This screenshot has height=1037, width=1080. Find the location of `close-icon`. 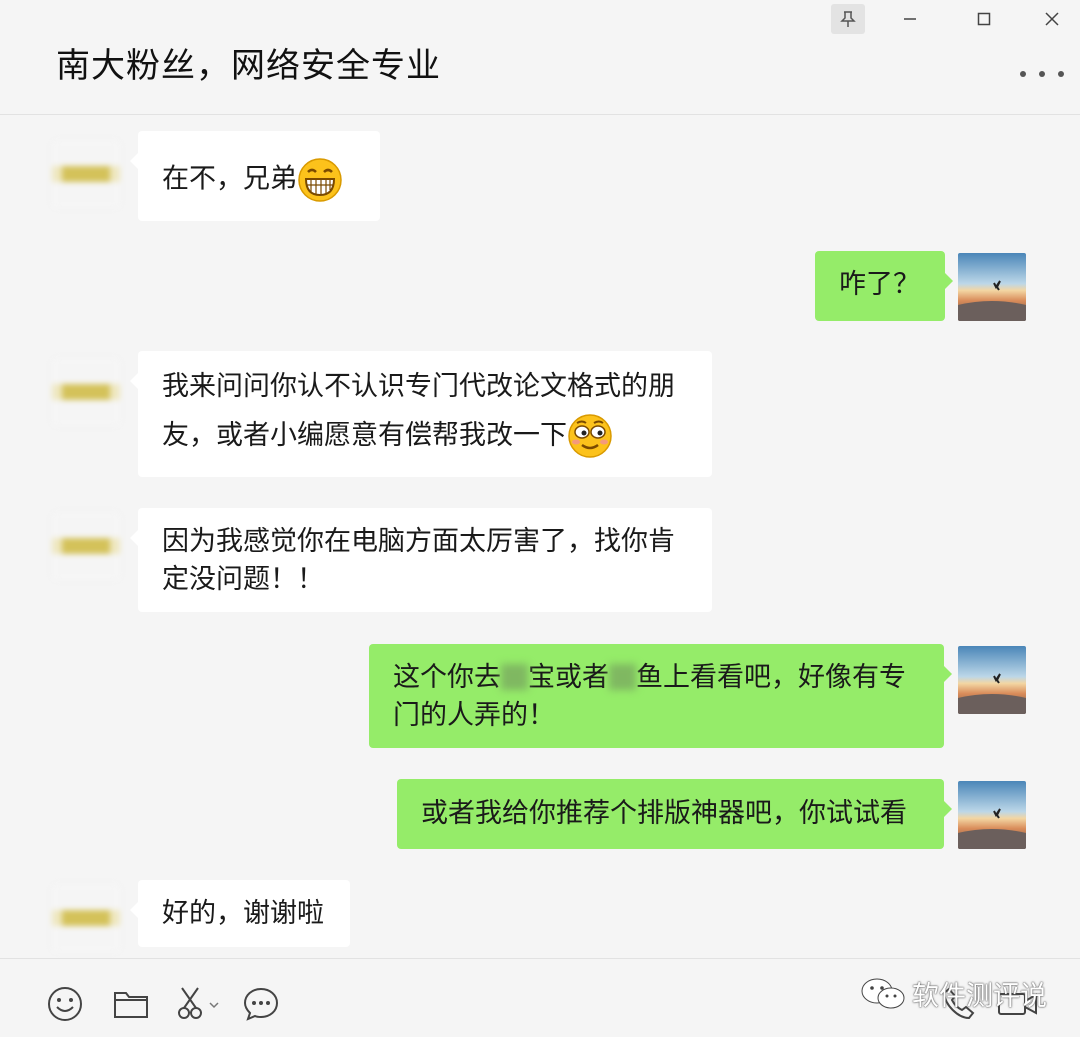

close-icon is located at coordinates (1052, 19).